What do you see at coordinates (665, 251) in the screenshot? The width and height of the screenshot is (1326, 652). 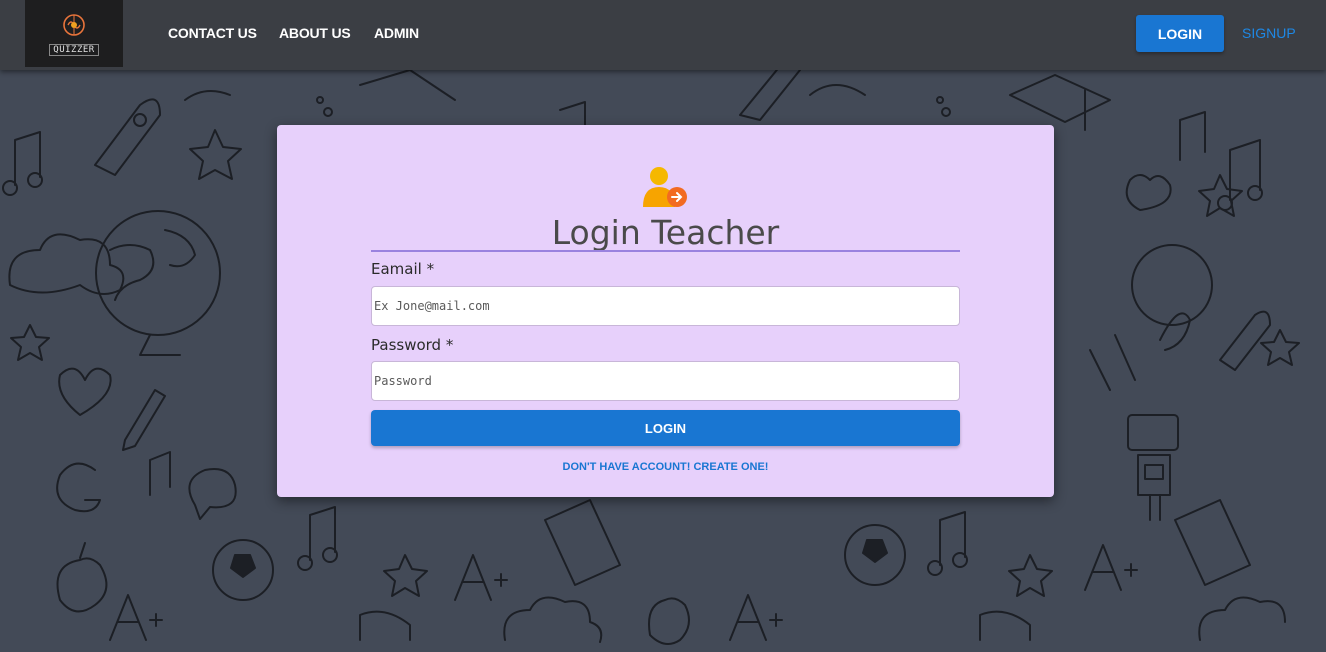 I see `title-divider` at bounding box center [665, 251].